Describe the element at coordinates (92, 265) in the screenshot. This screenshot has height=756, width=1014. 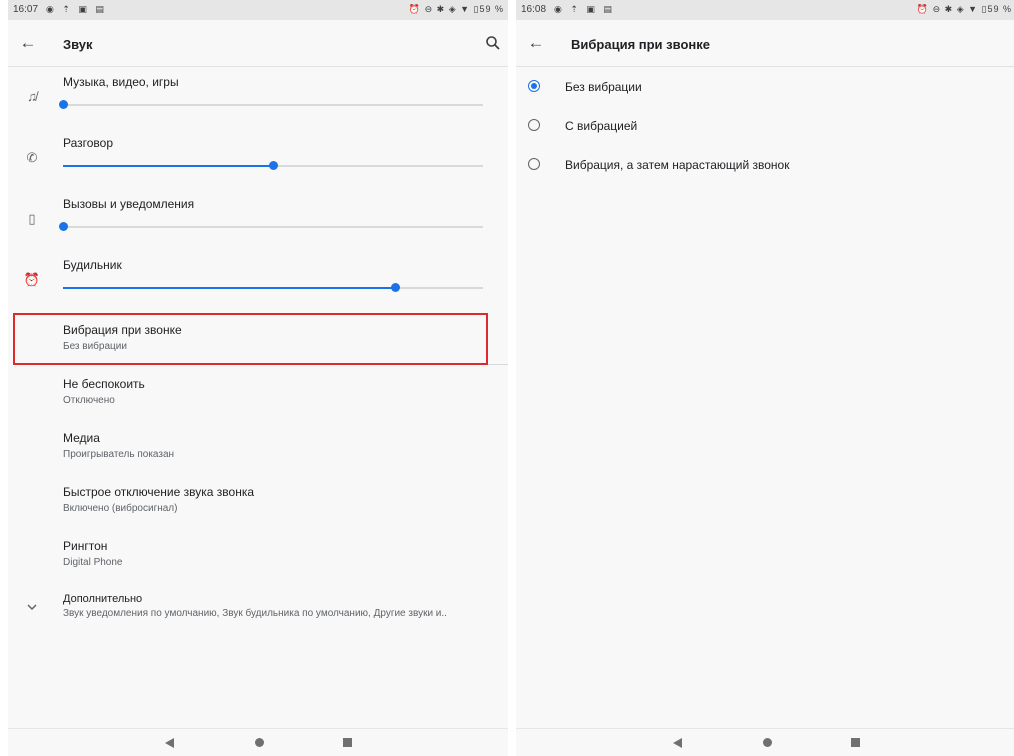
I see `volume-label: Будильник` at that location.